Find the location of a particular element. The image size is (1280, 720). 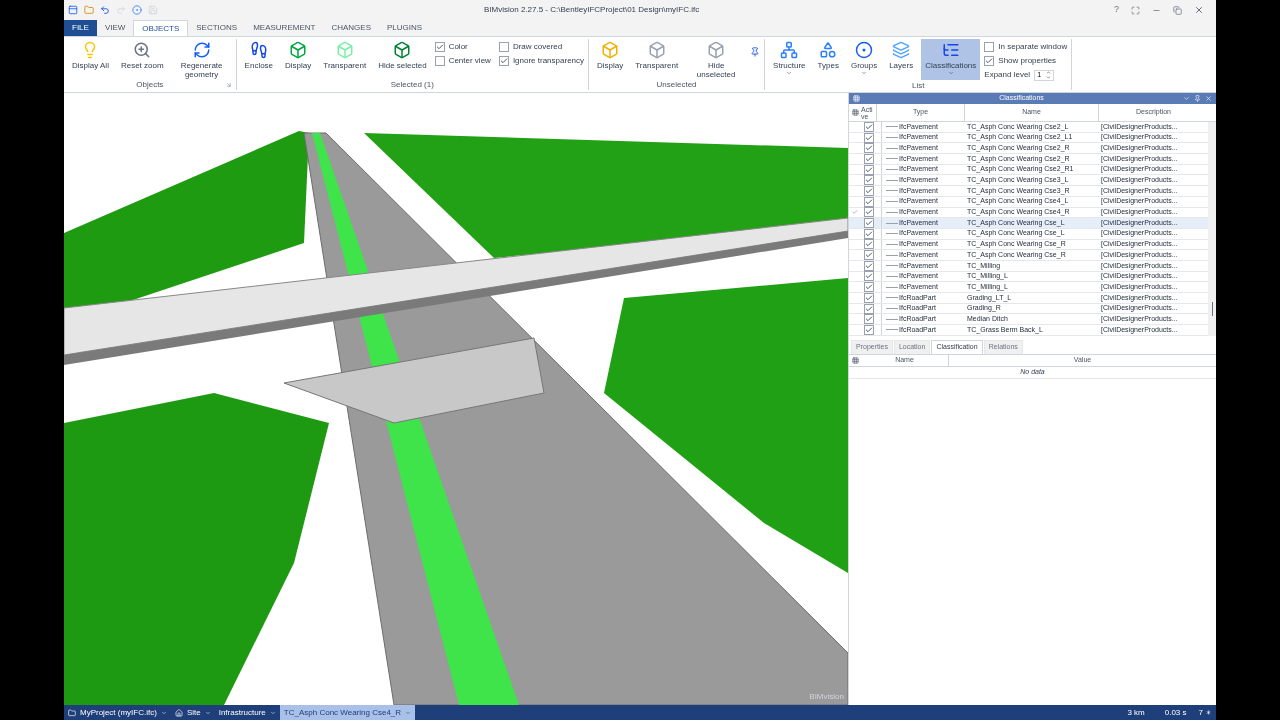

ribbon-tab: MEASUREMENT is located at coordinates (284, 28).